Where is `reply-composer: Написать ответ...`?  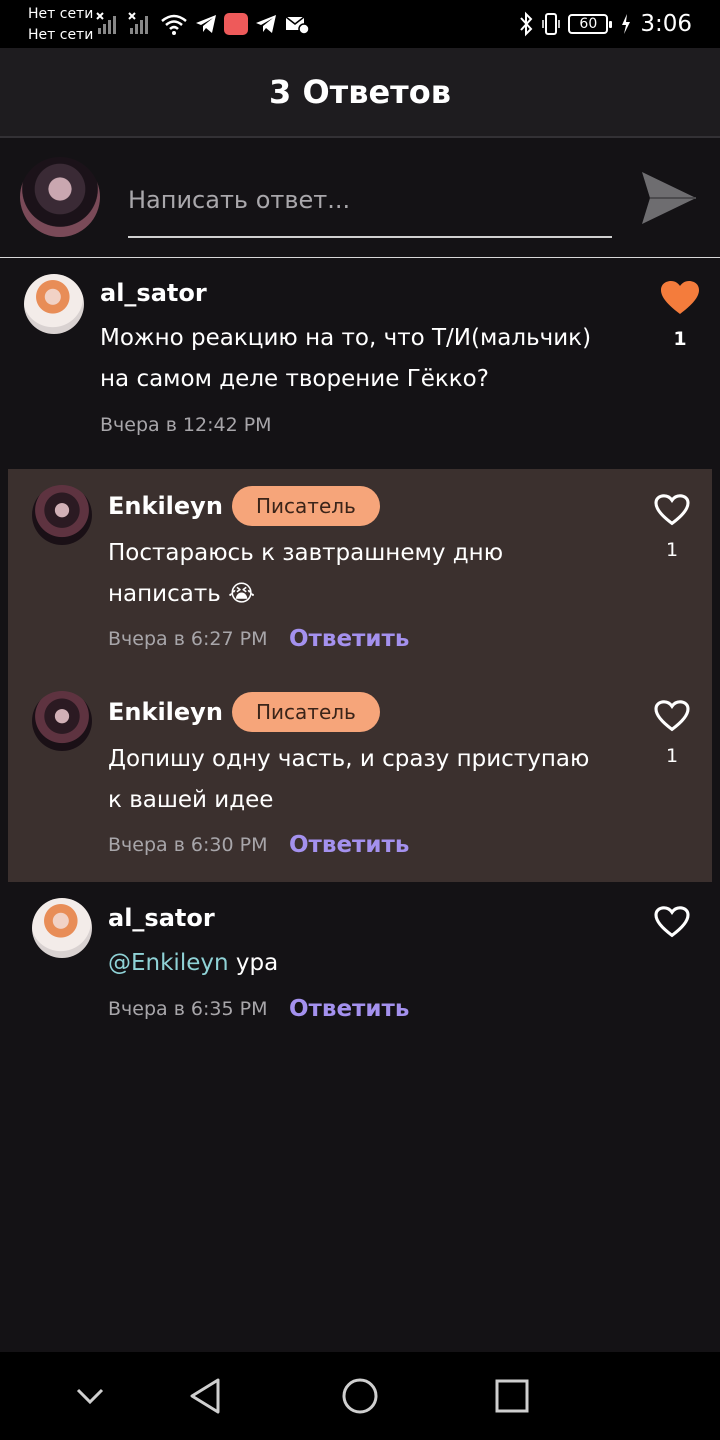
reply-composer: Написать ответ... is located at coordinates (360, 199).